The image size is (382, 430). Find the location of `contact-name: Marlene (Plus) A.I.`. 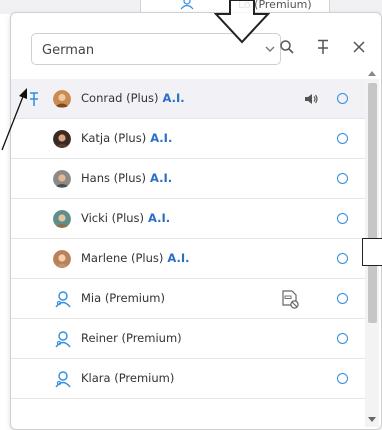

contact-name: Marlene (Plus) A.I. is located at coordinates (135, 258).